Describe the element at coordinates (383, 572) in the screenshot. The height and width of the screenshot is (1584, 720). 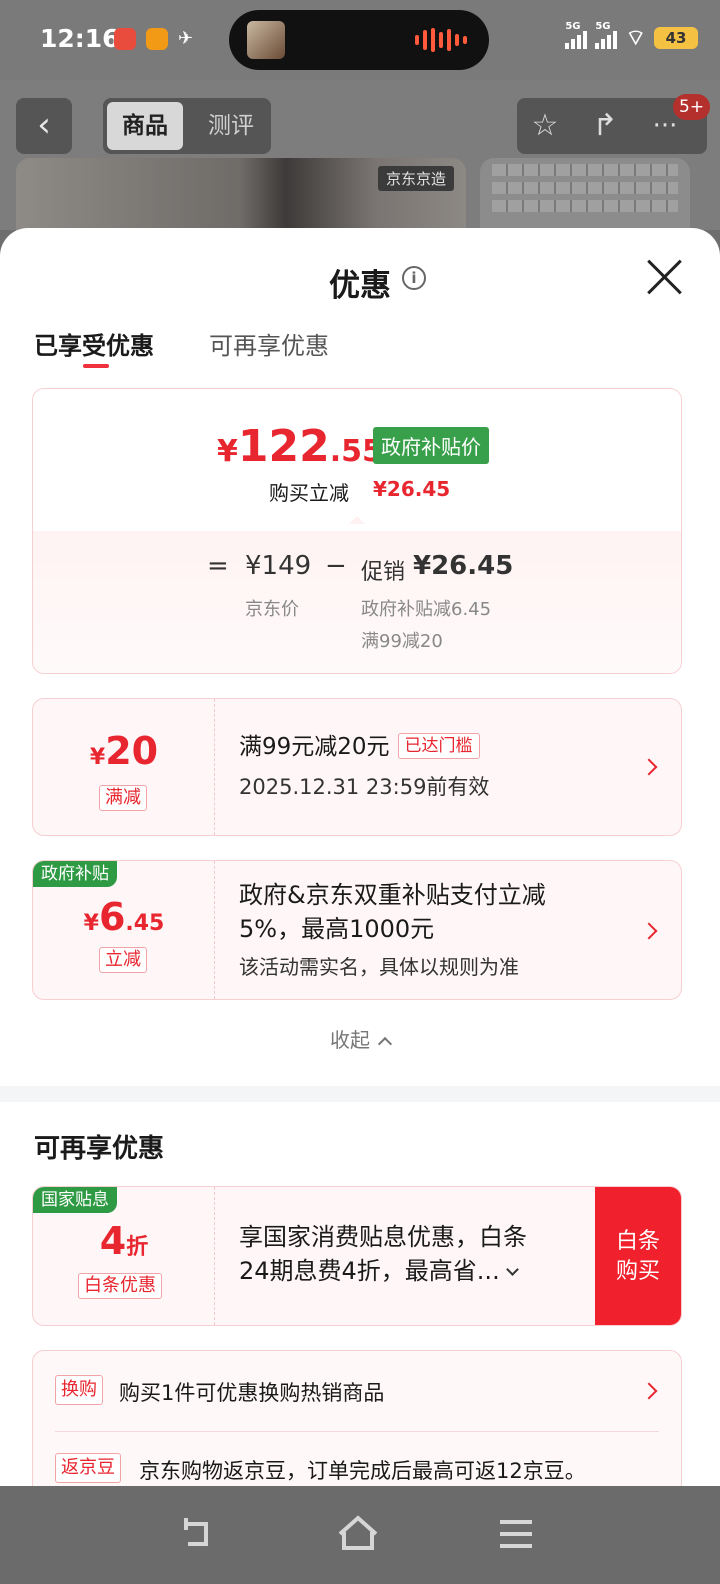
I see `promo-label: 促销` at that location.